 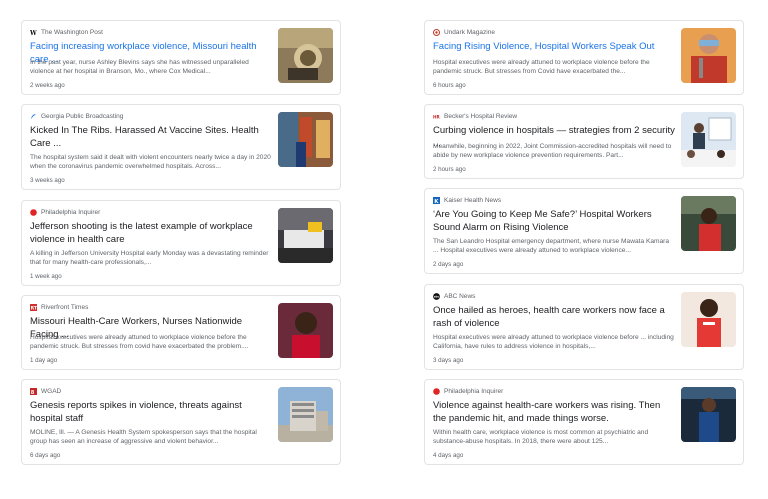 I want to click on riverfront-times-logo-icon: RT, so click(x=34, y=308).